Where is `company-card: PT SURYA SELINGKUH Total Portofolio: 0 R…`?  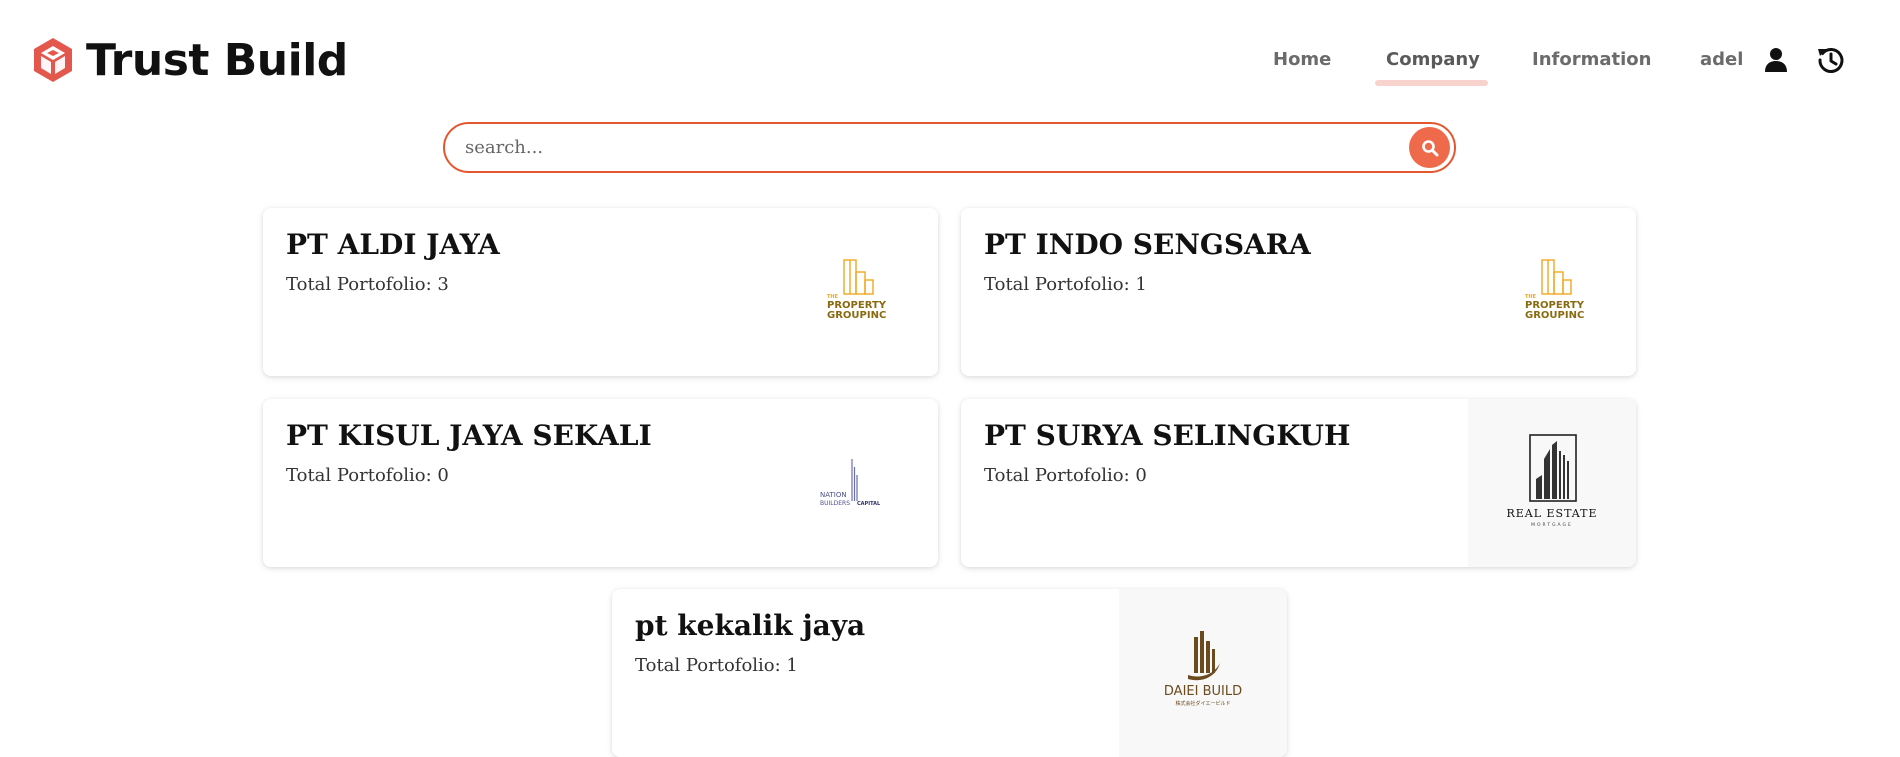 company-card: PT SURYA SELINGKUH Total Portofolio: 0 R… is located at coordinates (1298, 483).